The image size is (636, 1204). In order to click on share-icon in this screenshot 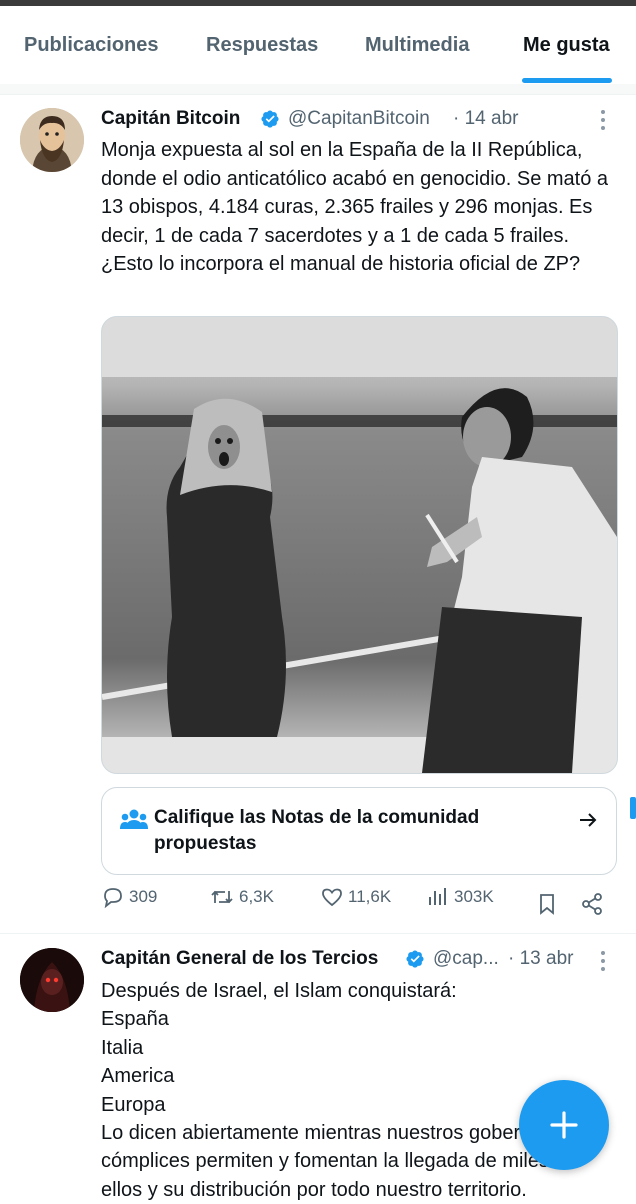, I will do `click(592, 904)`.